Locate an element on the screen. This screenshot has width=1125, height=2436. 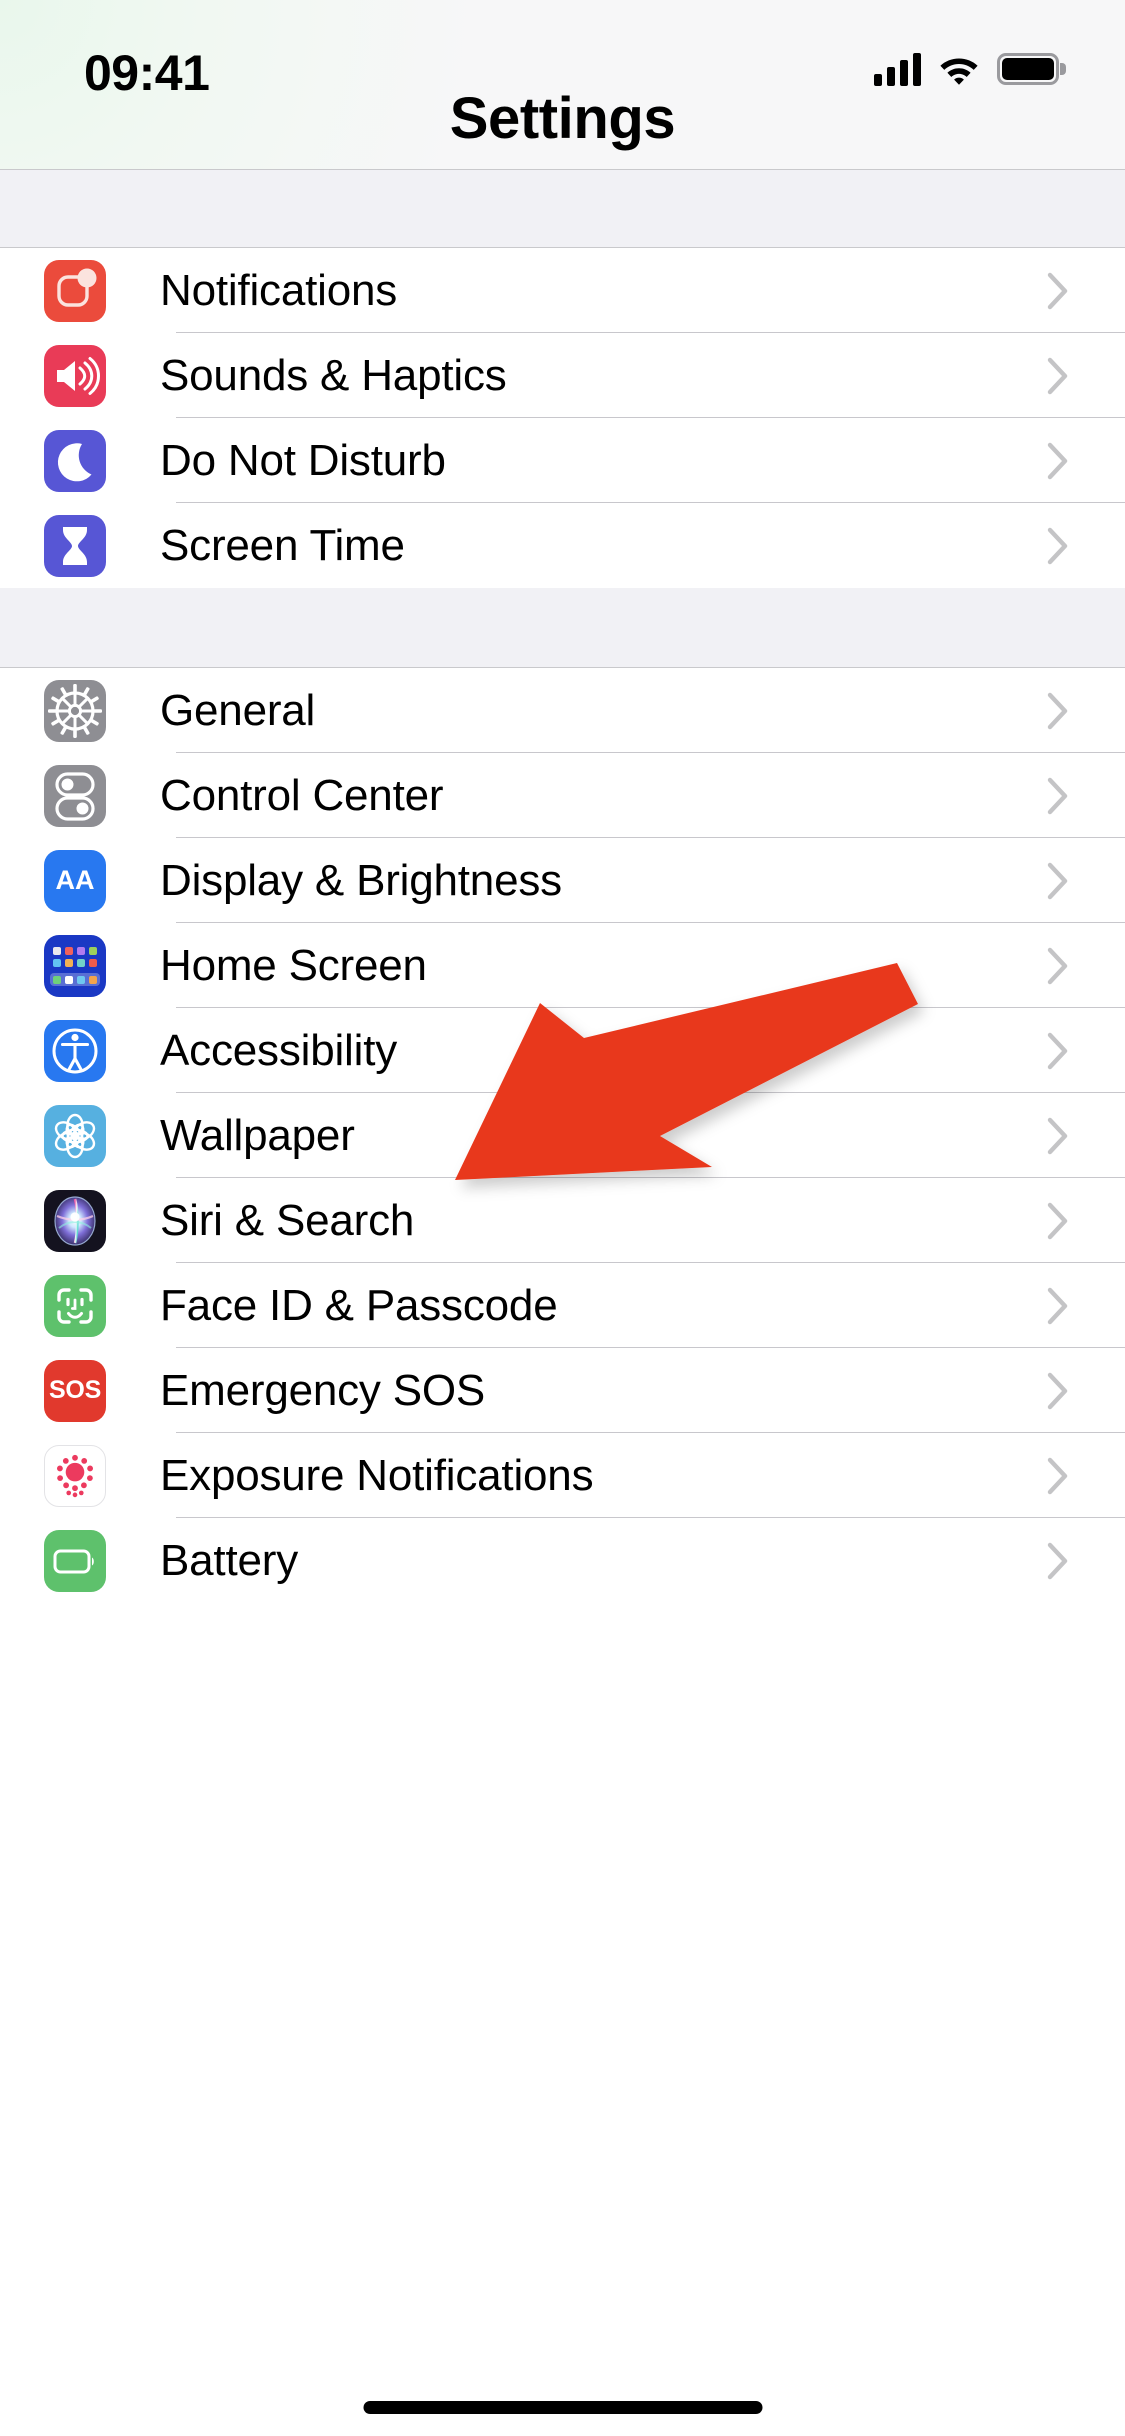
battery-full-icon is located at coordinates (1031, 69).